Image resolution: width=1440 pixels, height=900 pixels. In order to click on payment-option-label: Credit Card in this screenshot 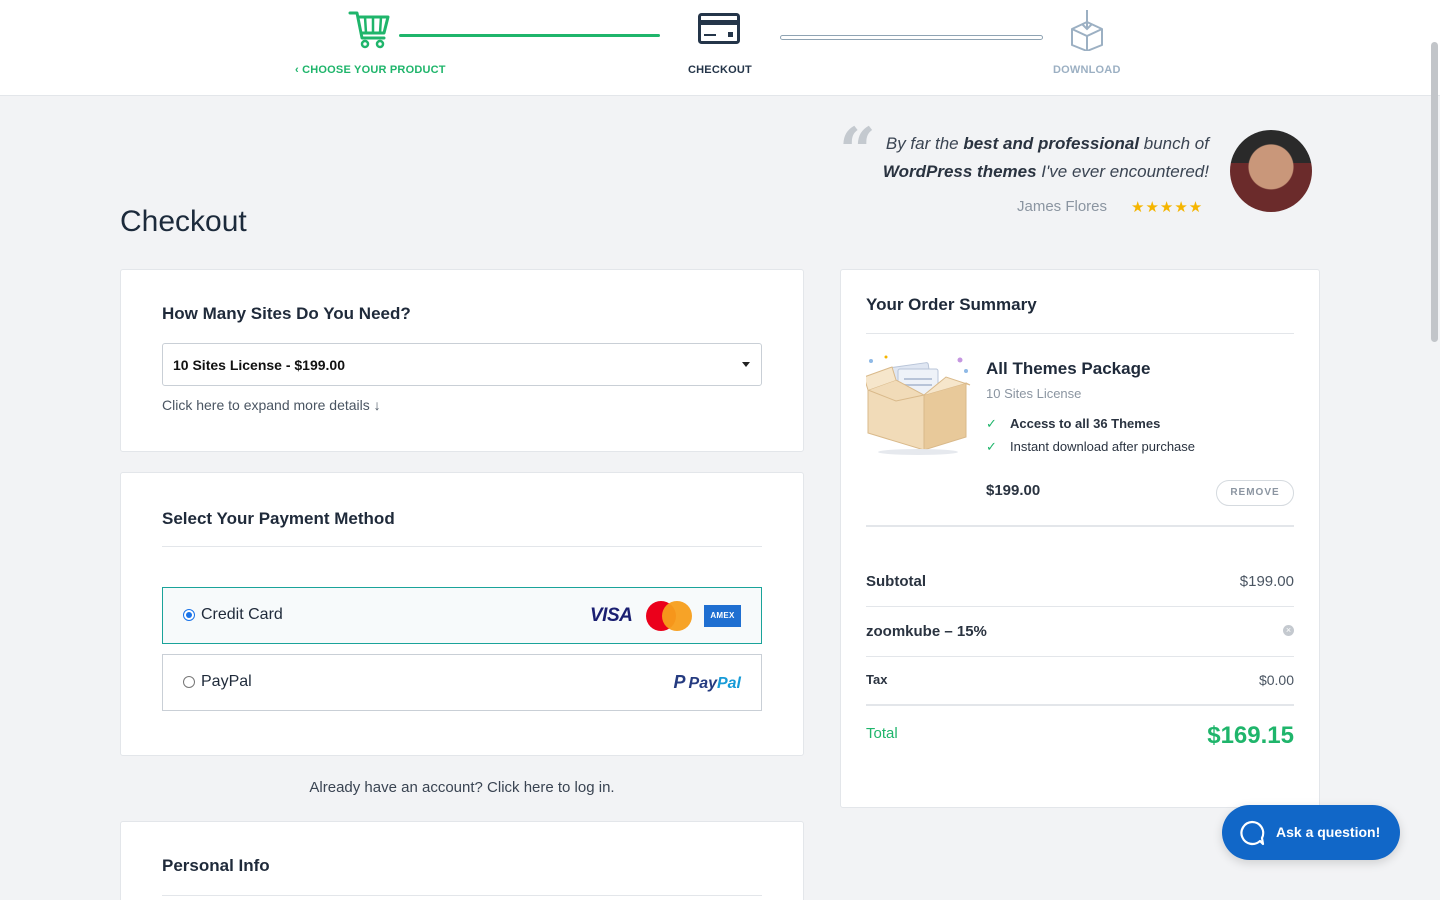, I will do `click(242, 614)`.